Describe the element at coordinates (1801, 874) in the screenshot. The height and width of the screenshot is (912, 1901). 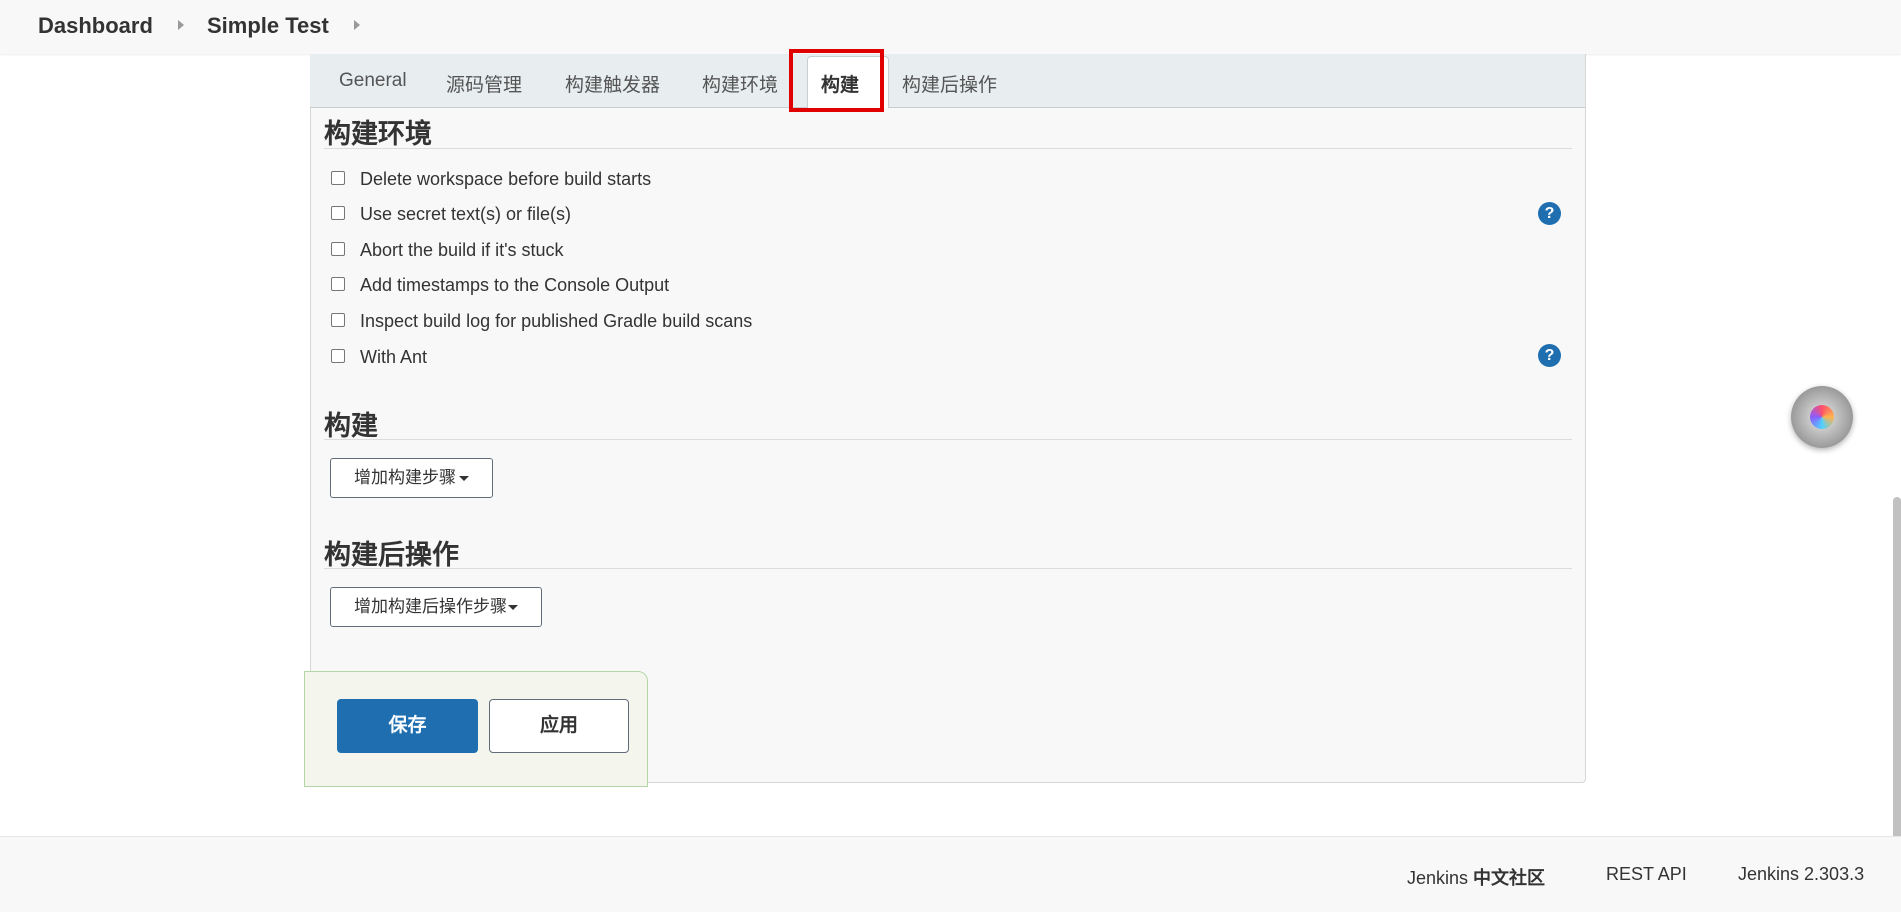
I see `footer-version-link: Jenkins 2.303.3` at that location.